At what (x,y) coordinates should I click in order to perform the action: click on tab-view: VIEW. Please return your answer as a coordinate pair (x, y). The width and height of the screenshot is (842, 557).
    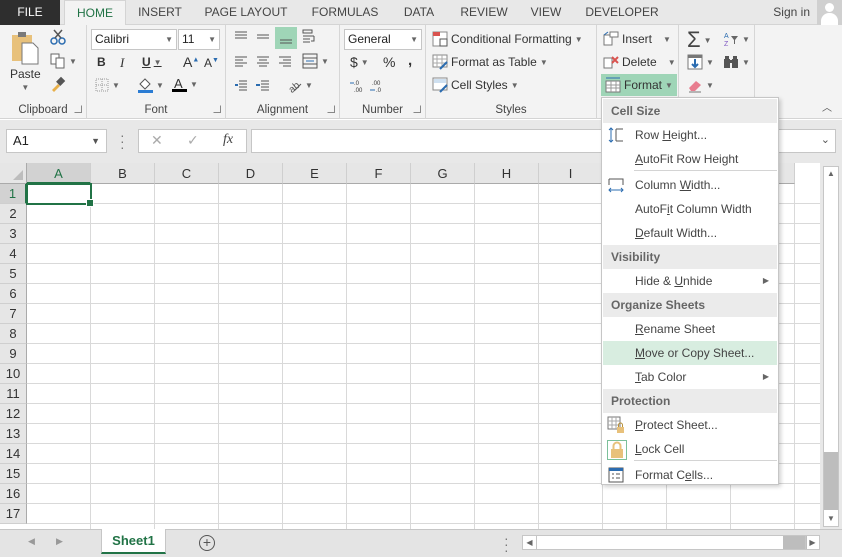
    Looking at the image, I should click on (546, 12).